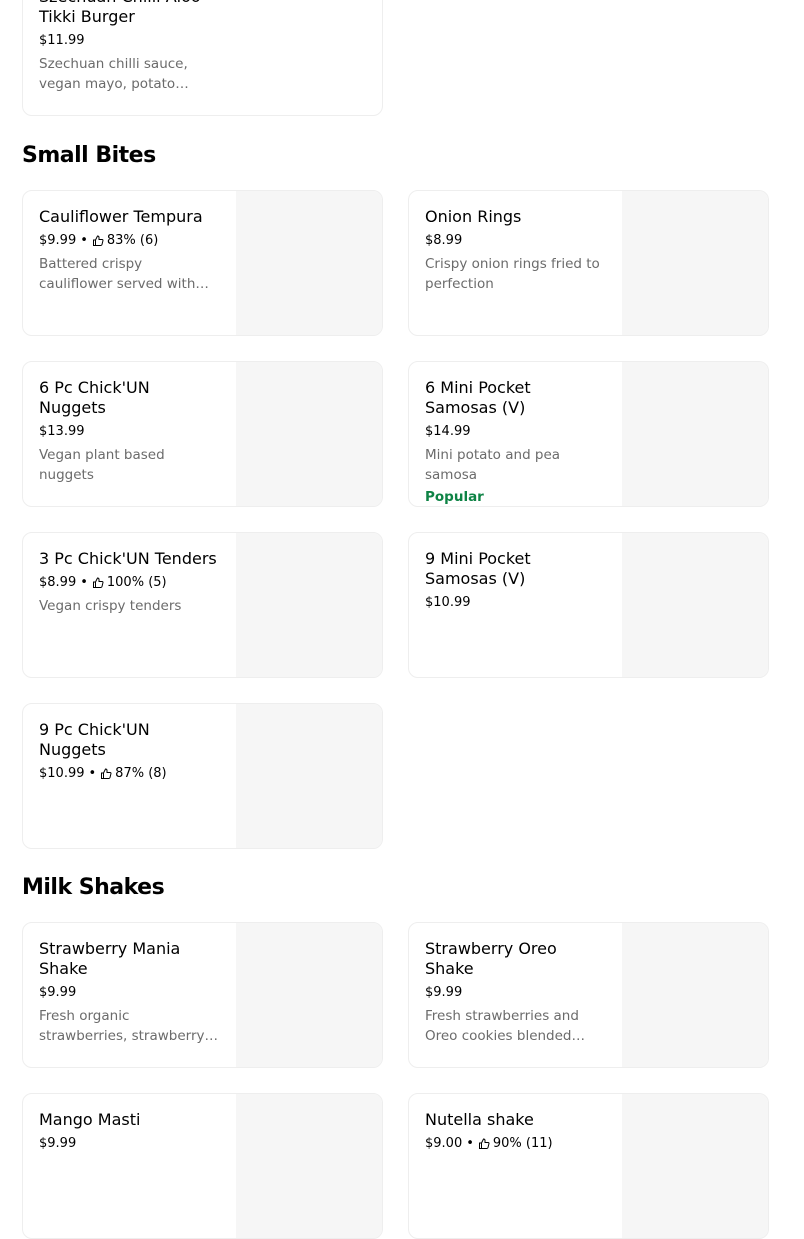 This screenshot has width=804, height=1239. What do you see at coordinates (444, 1143) in the screenshot?
I see `menu-item-price: $9.00` at bounding box center [444, 1143].